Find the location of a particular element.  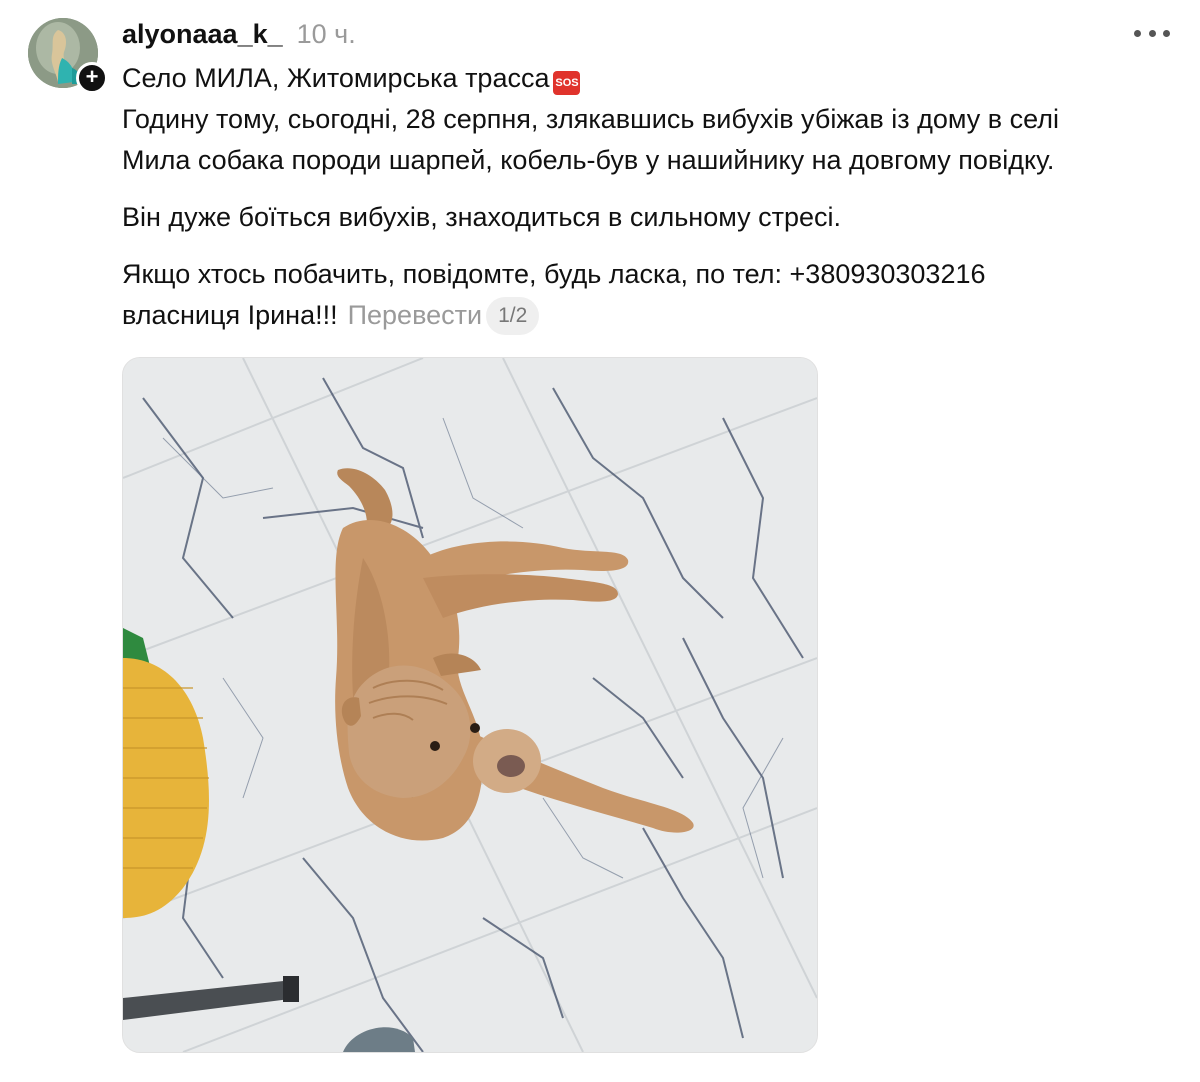

avatar-container: + is located at coordinates (68, 56).